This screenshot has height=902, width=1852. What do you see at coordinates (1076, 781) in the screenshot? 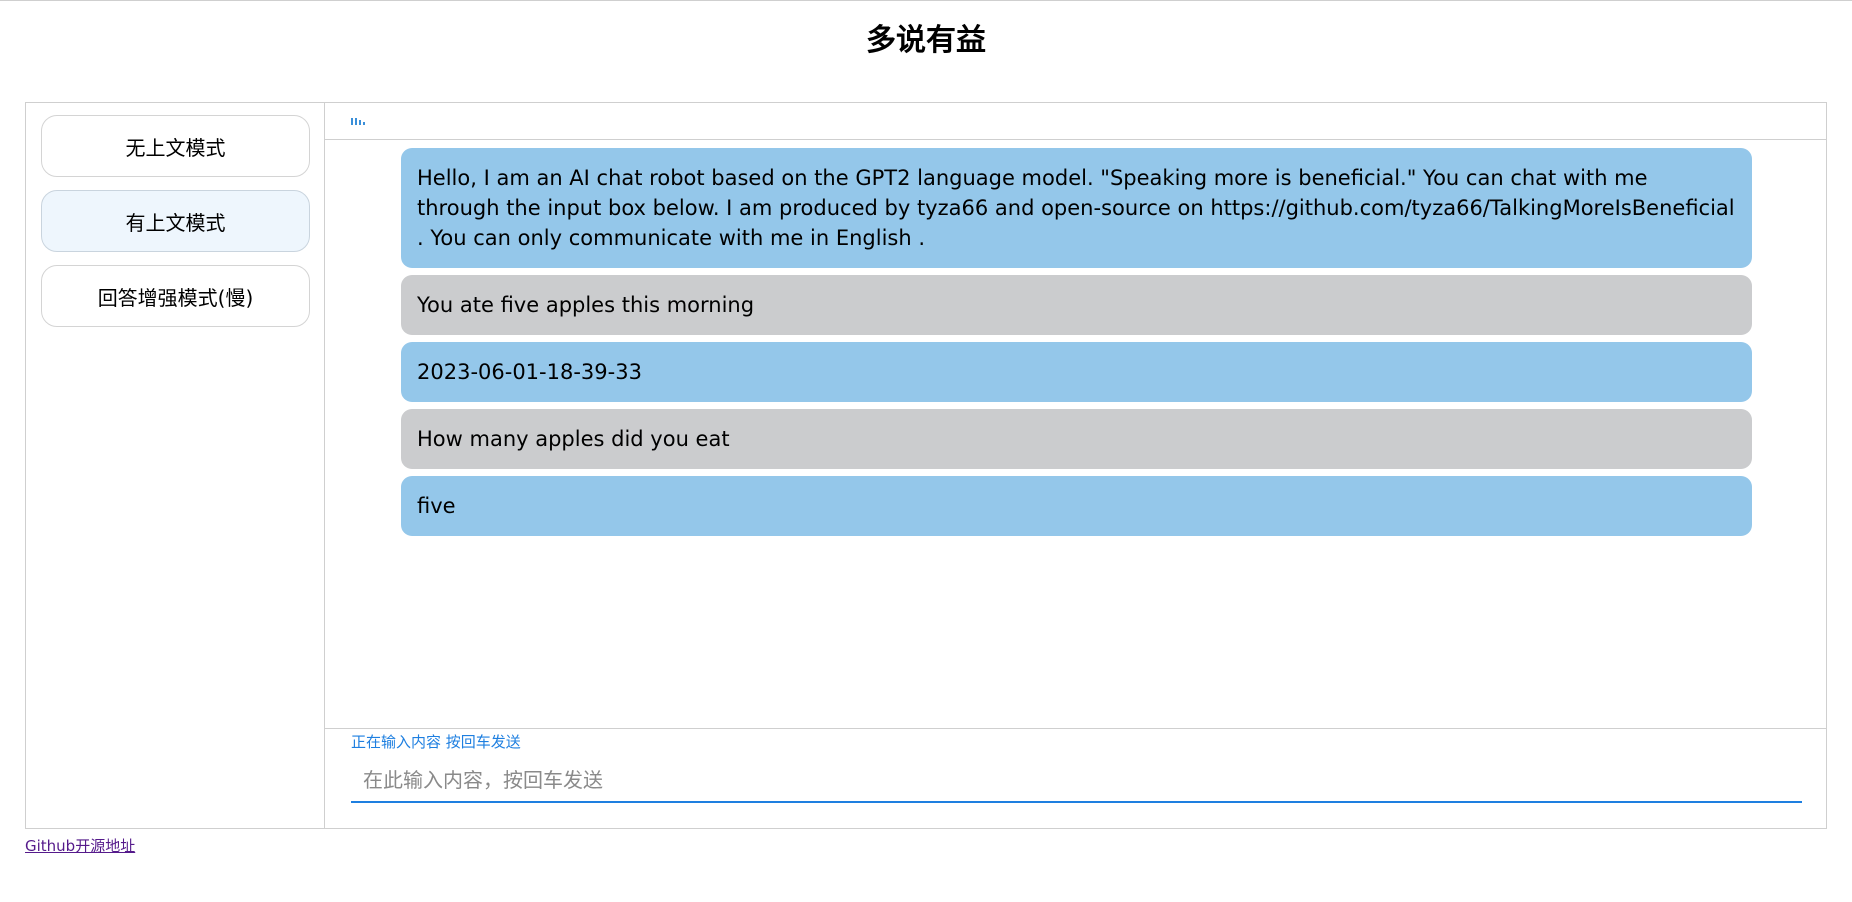
I see `chat-input` at bounding box center [1076, 781].